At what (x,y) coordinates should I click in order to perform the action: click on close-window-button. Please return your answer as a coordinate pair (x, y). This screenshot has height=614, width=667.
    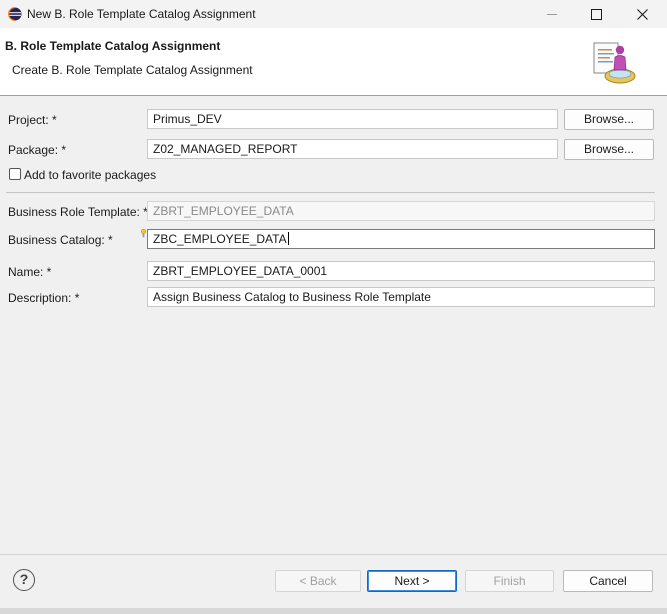
    Looking at the image, I should click on (642, 14).